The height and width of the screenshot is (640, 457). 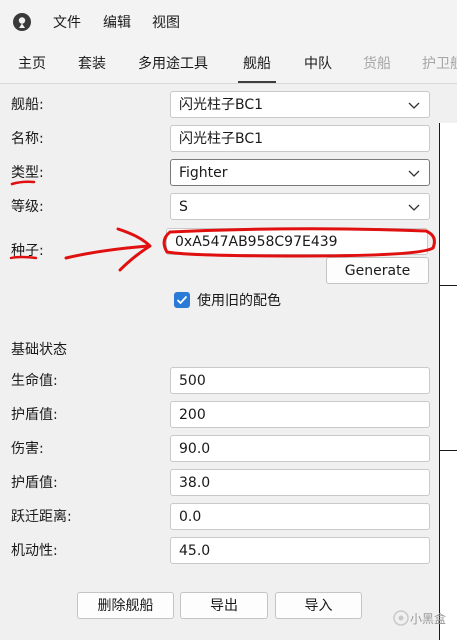 I want to click on stat-value-shield-2: 38.0, so click(x=195, y=483).